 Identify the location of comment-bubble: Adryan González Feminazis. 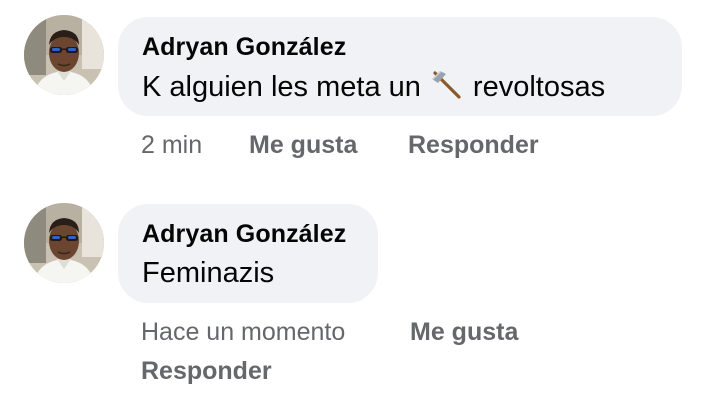
(248, 253).